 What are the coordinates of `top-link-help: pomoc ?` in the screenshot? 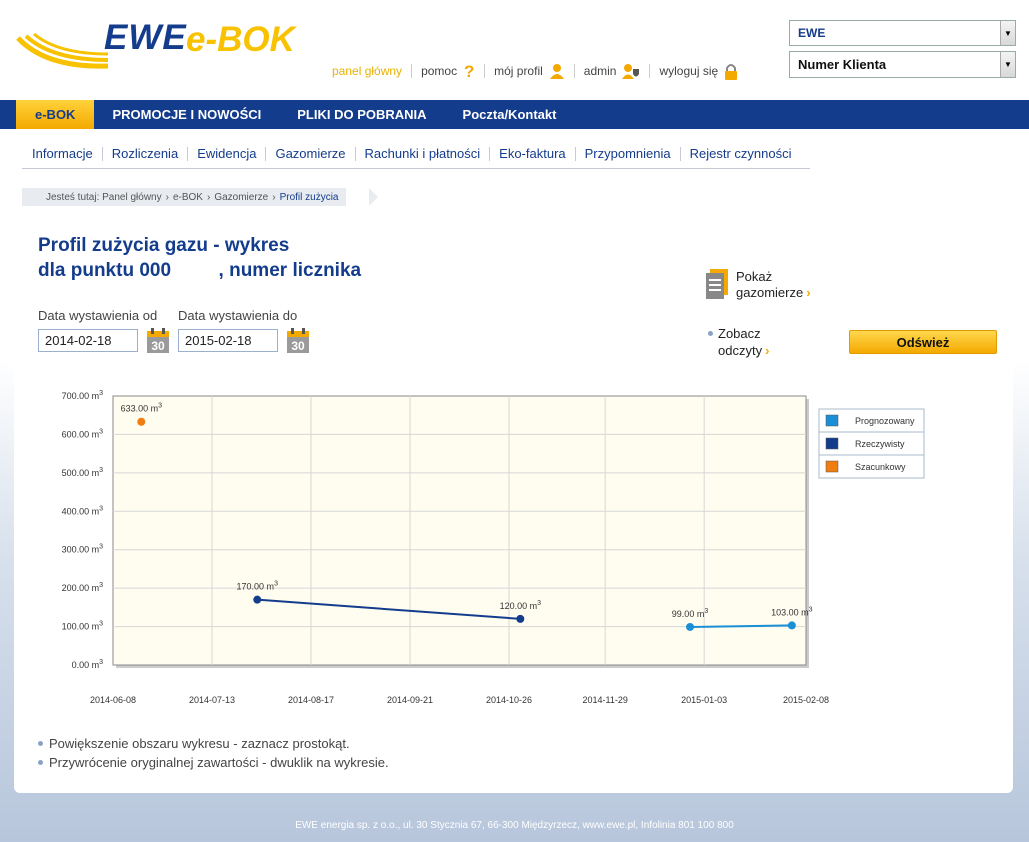 It's located at (447, 71).